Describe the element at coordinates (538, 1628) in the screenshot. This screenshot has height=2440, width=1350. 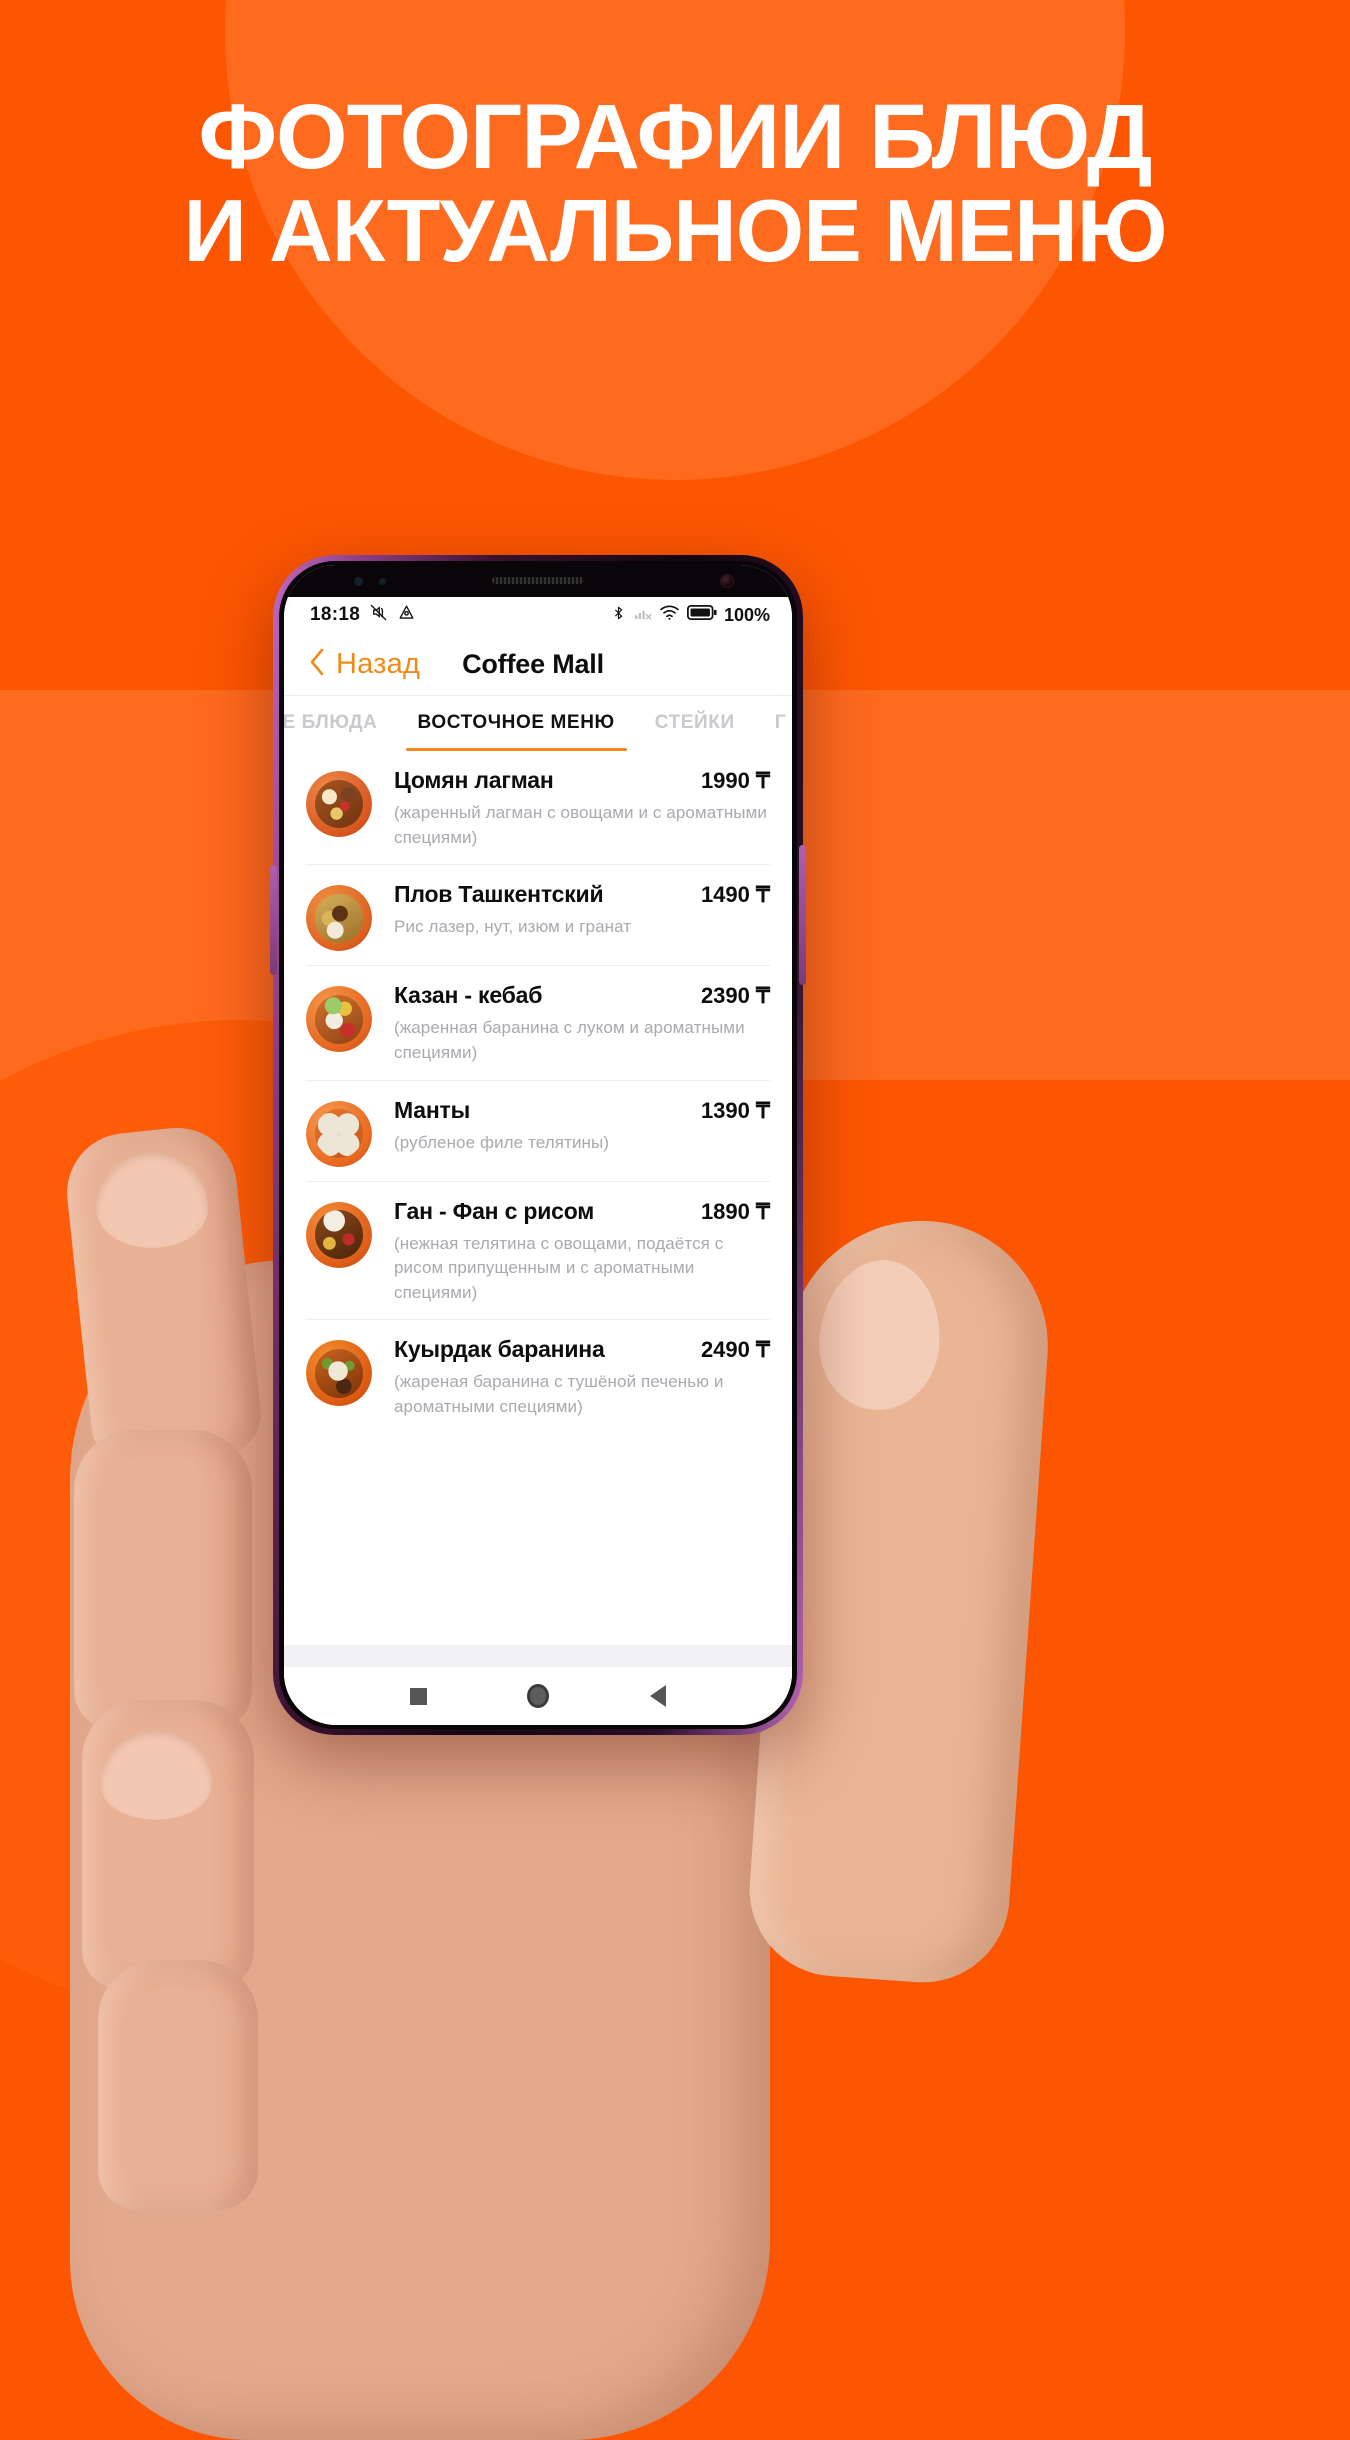
I see `list-bottom-spacer` at that location.